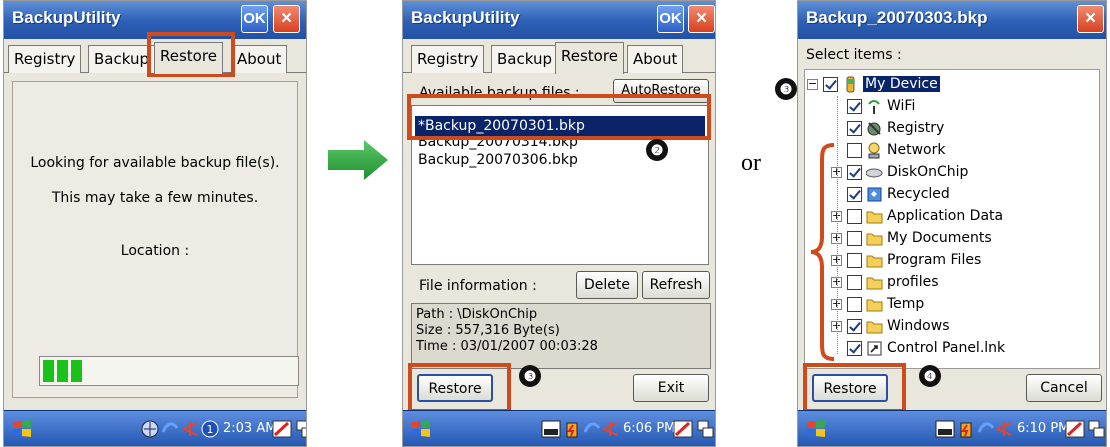  I want to click on tree-node: Control Panel.lnk, so click(965, 349).